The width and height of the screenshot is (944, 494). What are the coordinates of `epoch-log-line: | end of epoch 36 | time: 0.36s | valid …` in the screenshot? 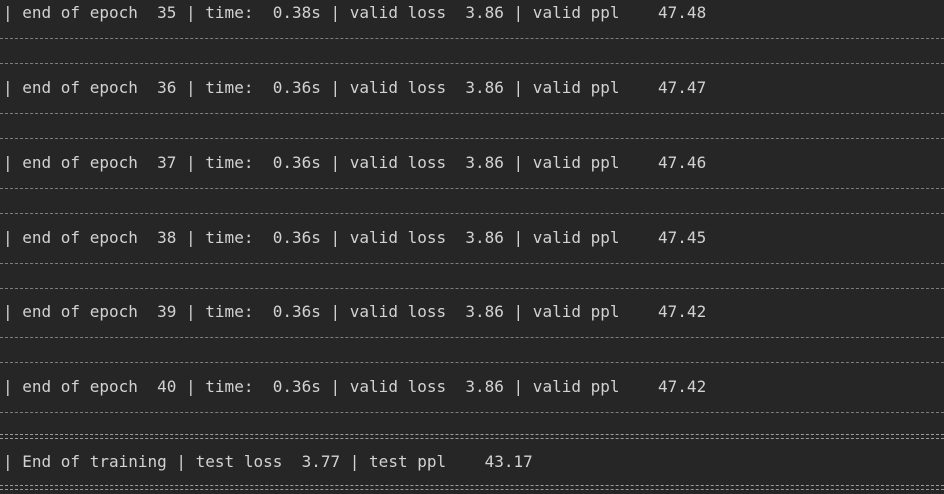 It's located at (355, 87).